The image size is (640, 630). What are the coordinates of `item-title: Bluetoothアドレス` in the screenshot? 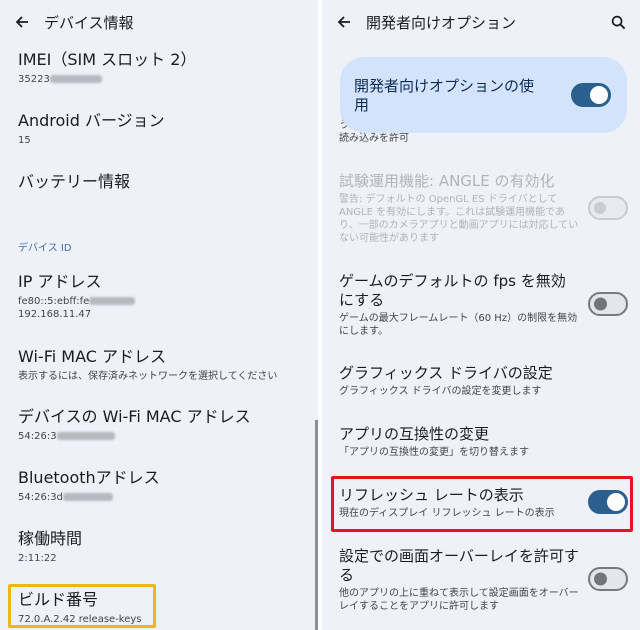 It's located at (89, 477).